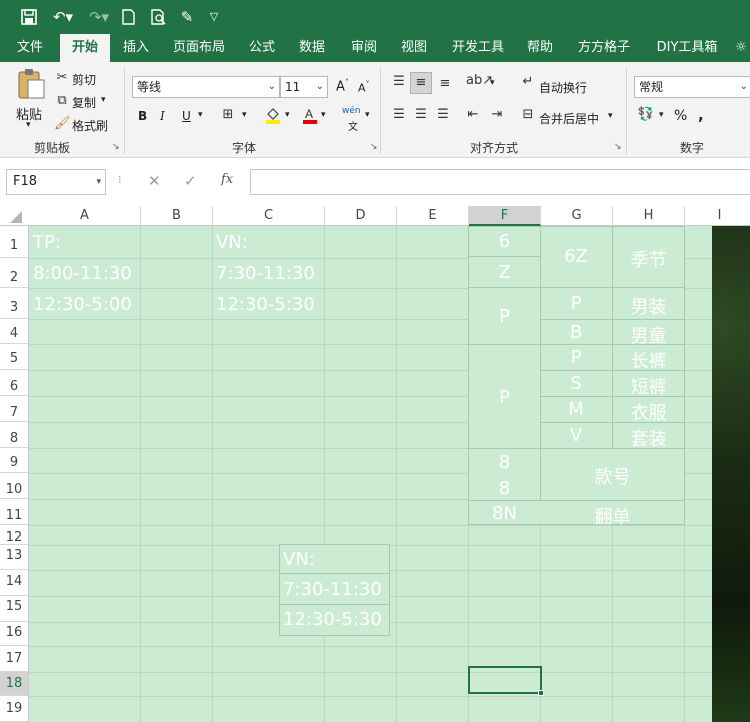 Image resolution: width=750 pixels, height=722 pixels. I want to click on row-header: 13, so click(14, 557).